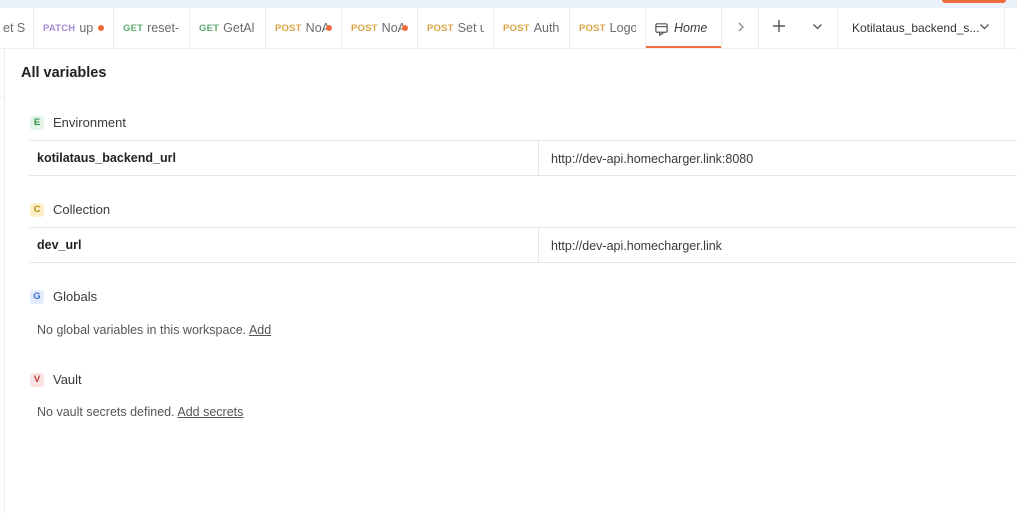 The width and height of the screenshot is (1017, 514). What do you see at coordinates (456, 28) in the screenshot?
I see `request-tab: POST Set u` at bounding box center [456, 28].